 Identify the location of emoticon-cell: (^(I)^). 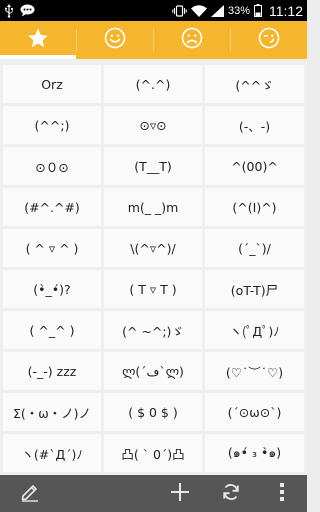
(254, 207).